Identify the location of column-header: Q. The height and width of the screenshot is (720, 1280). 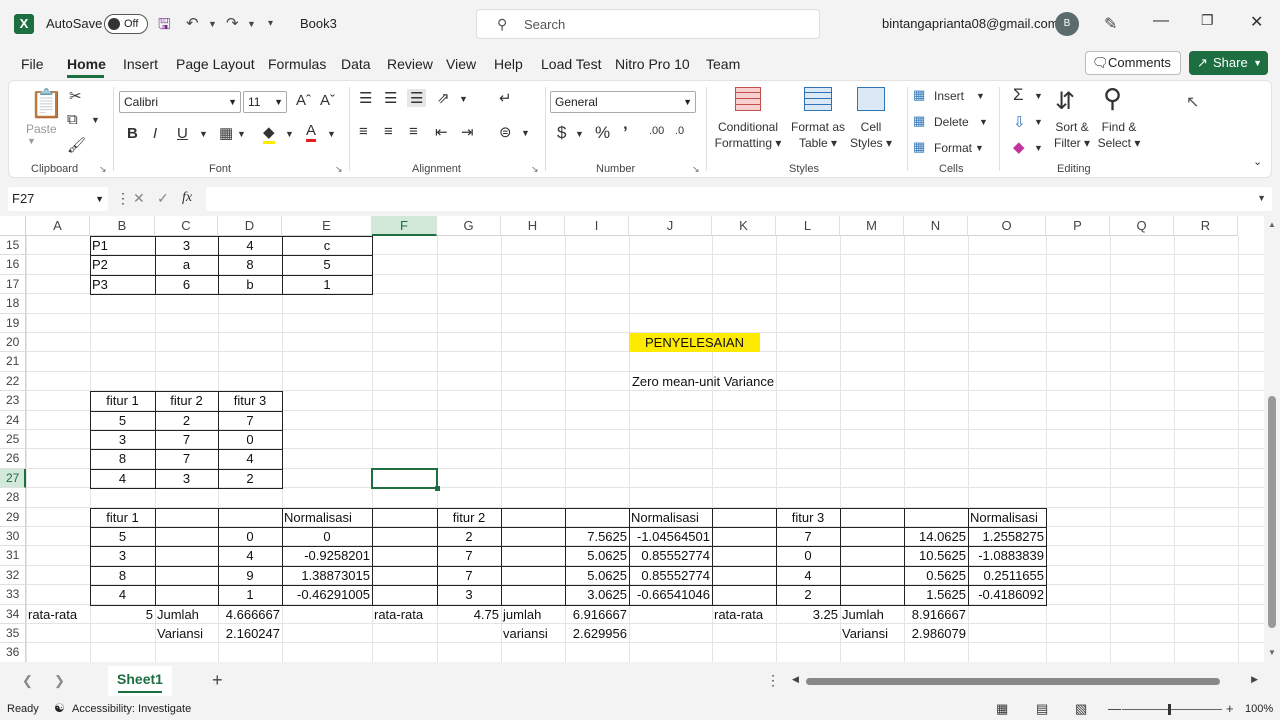
(1142, 226).